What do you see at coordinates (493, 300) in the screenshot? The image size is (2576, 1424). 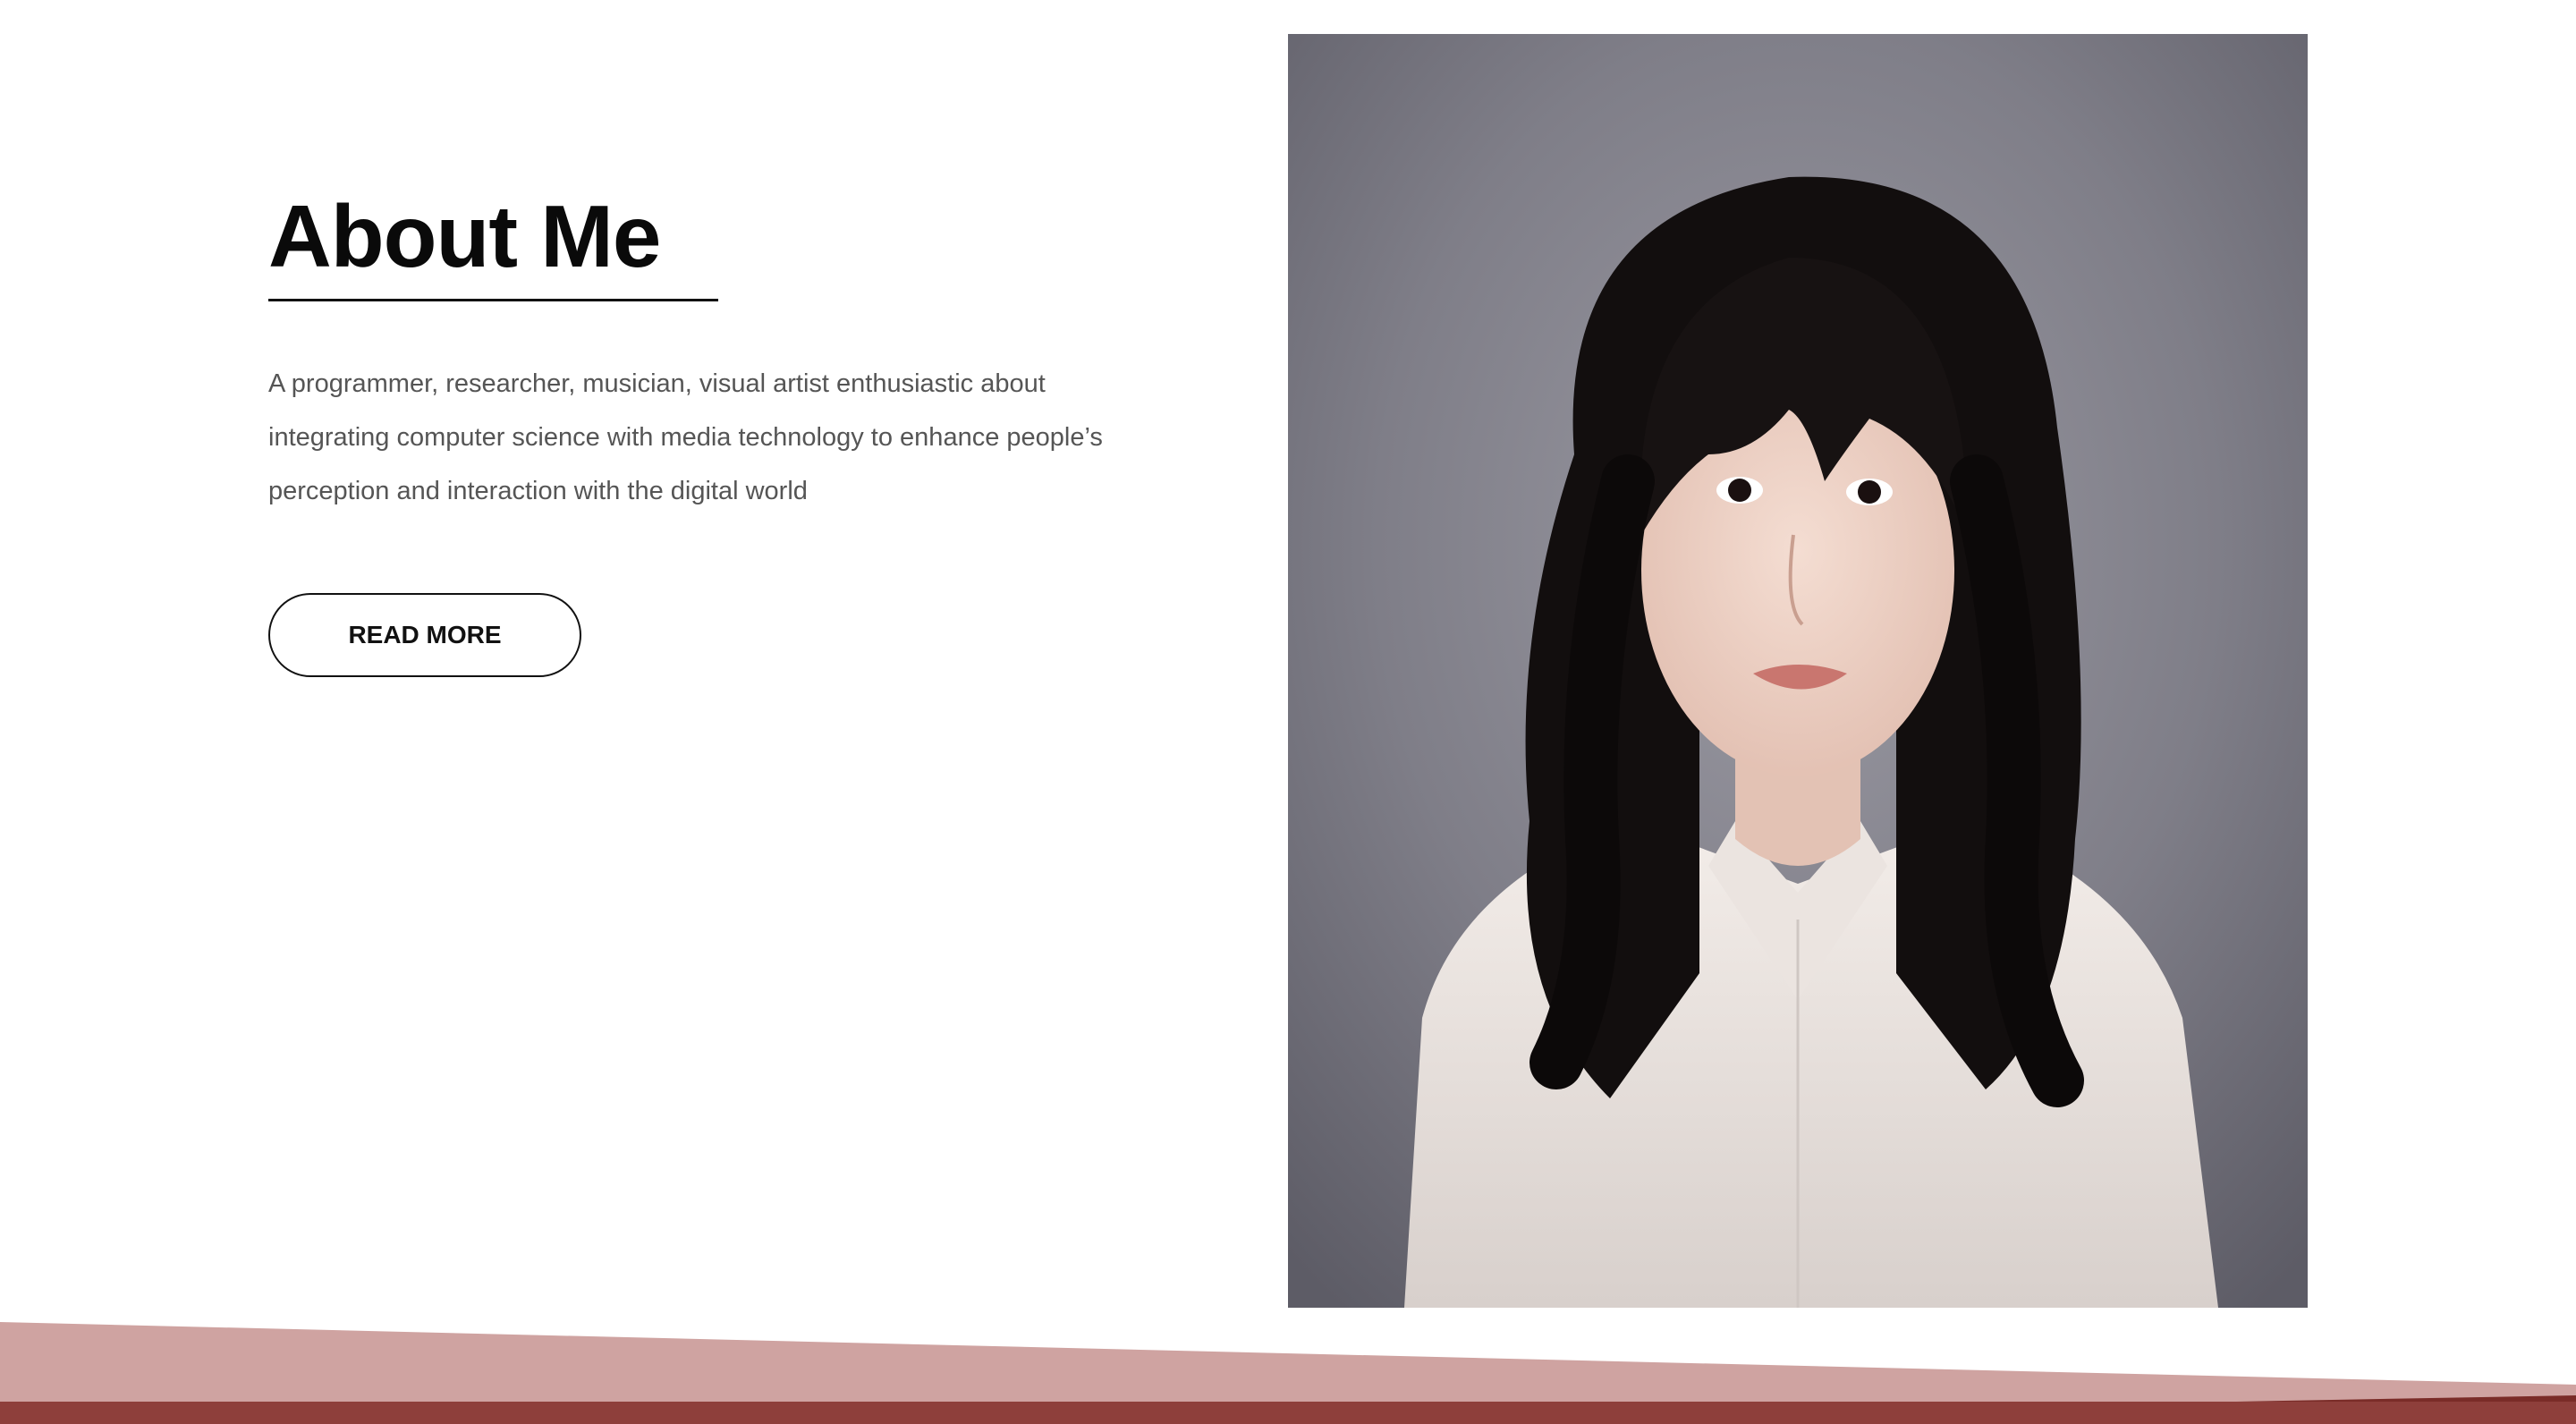 I see `title-underline` at bounding box center [493, 300].